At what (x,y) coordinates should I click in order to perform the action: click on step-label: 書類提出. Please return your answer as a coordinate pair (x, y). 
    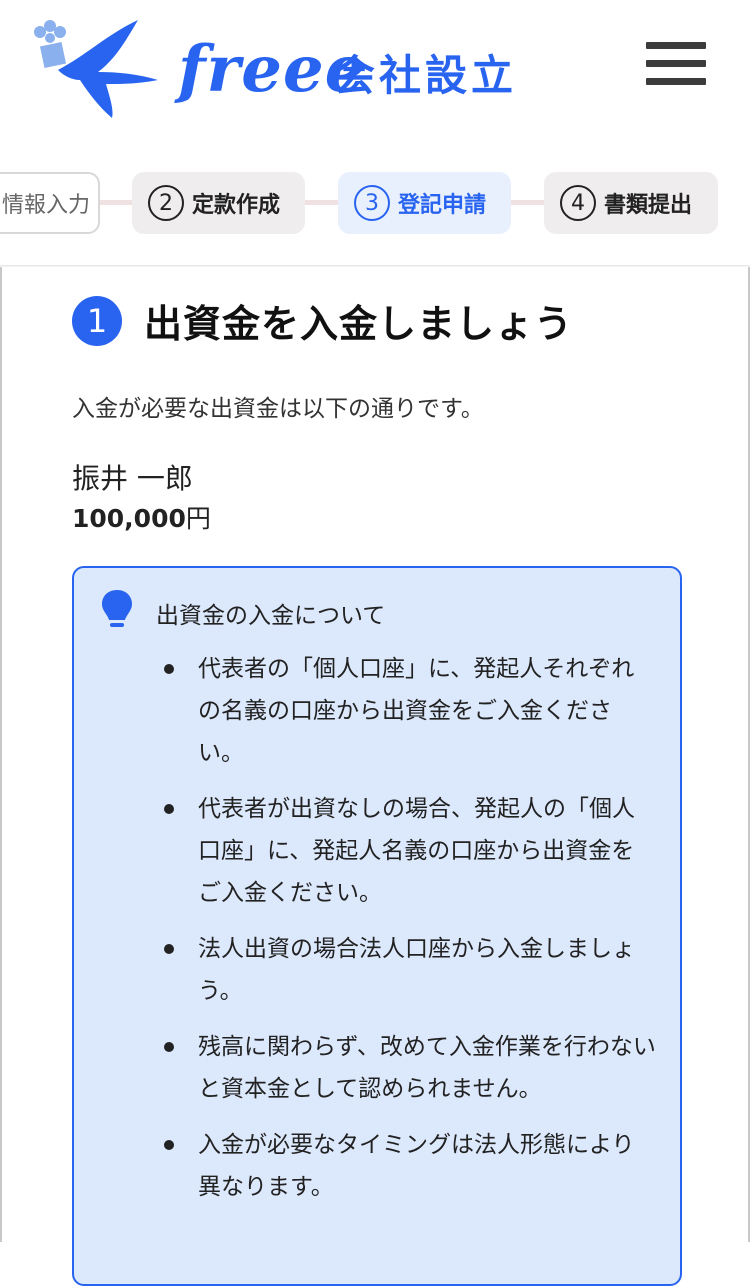
    Looking at the image, I should click on (648, 205).